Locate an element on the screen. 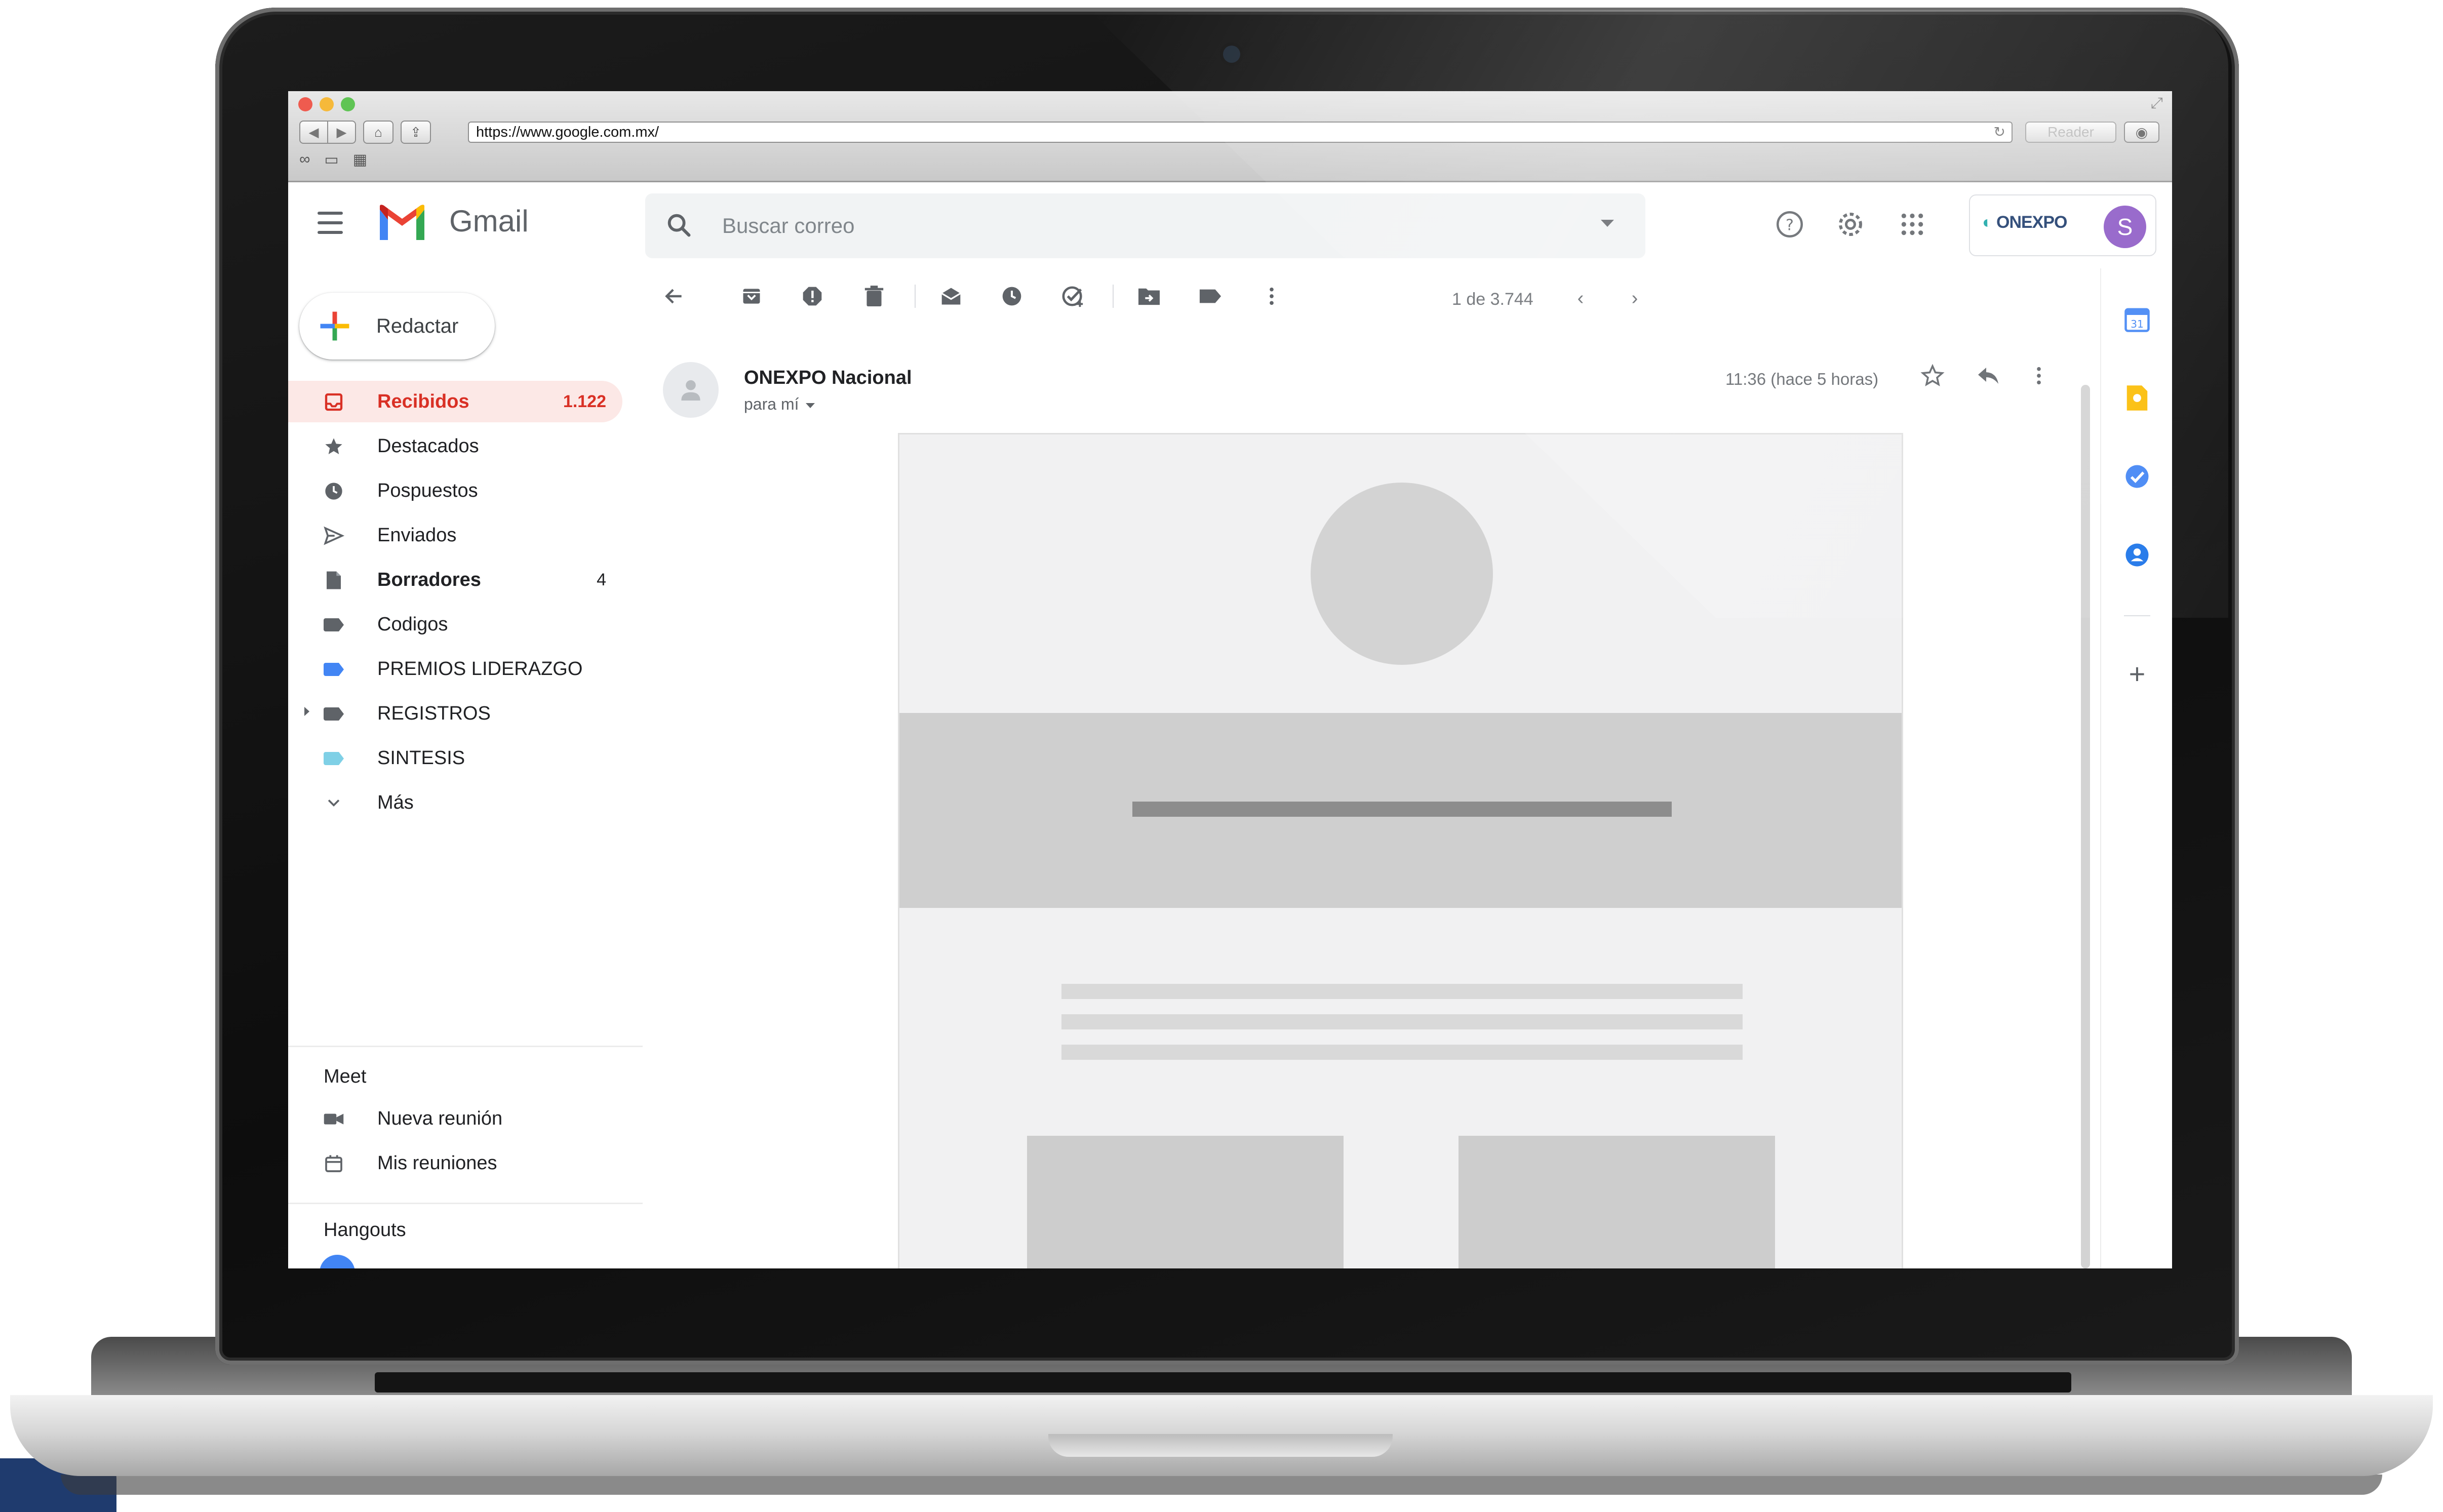 The width and height of the screenshot is (2443, 1512). delete-icon is located at coordinates (874, 296).